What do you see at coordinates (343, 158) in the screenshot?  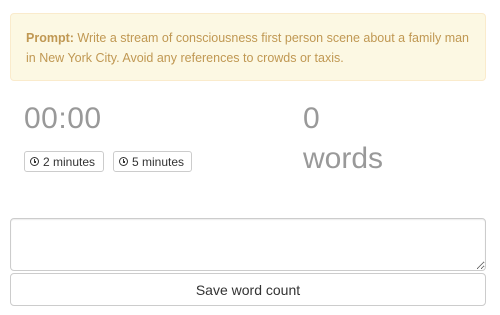 I see `word-count-unit: words` at bounding box center [343, 158].